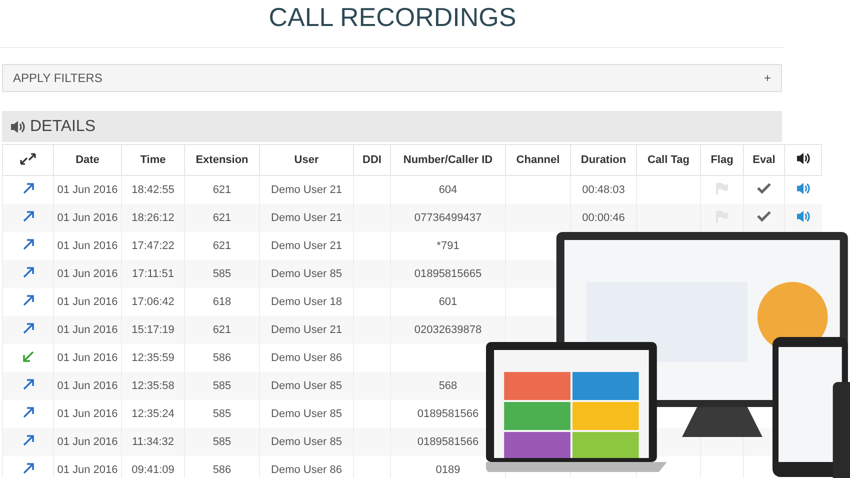 This screenshot has height=478, width=850. I want to click on time-text: 12:35:58, so click(153, 386).